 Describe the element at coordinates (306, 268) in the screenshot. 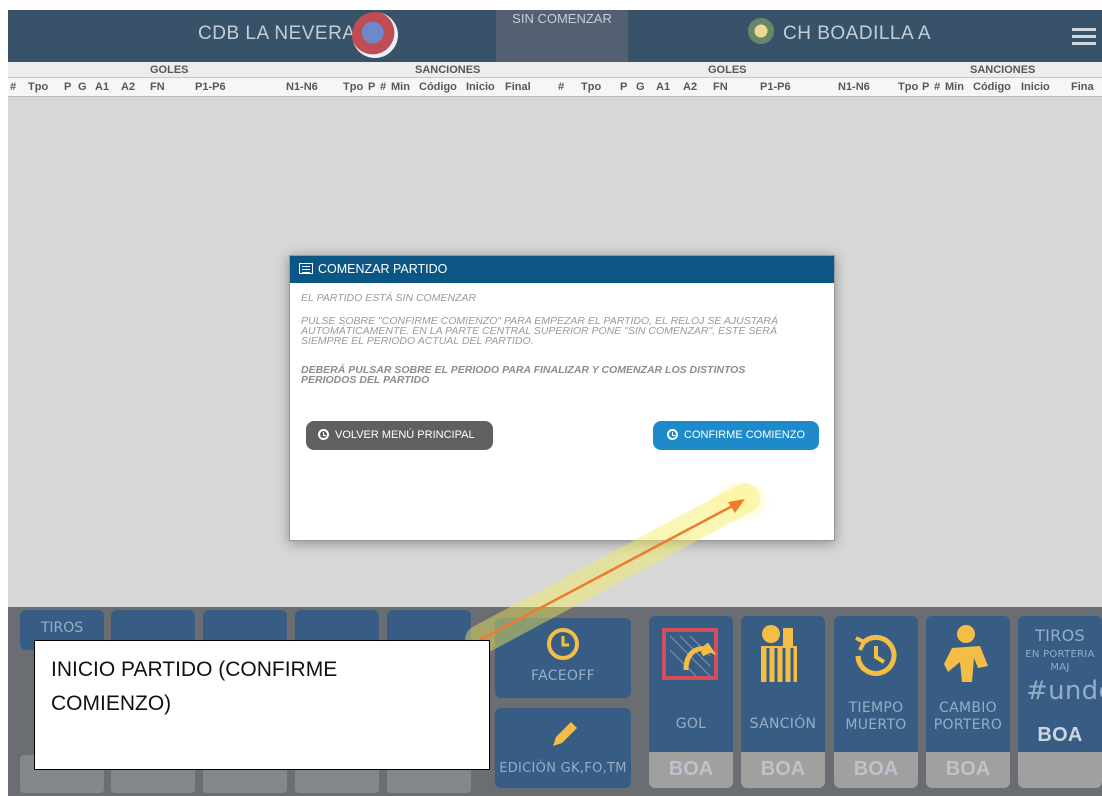

I see `form-icon` at that location.